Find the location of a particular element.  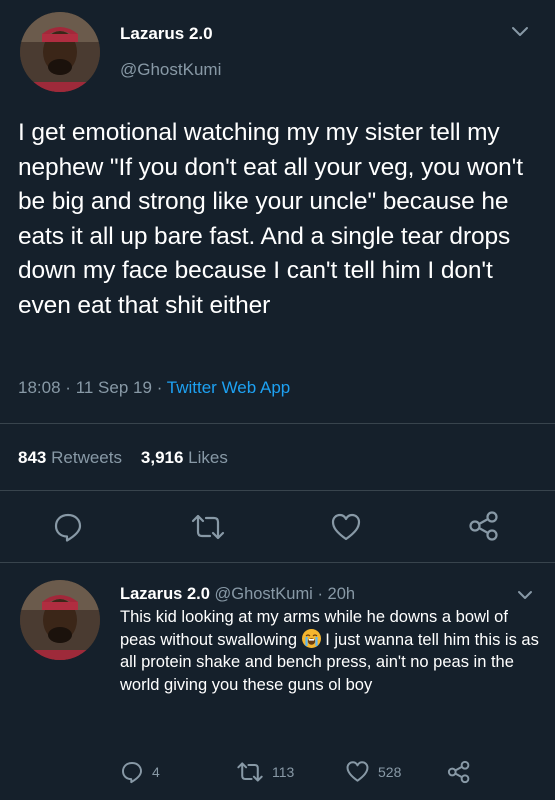

reply-replies-action: 4 is located at coordinates (140, 772).